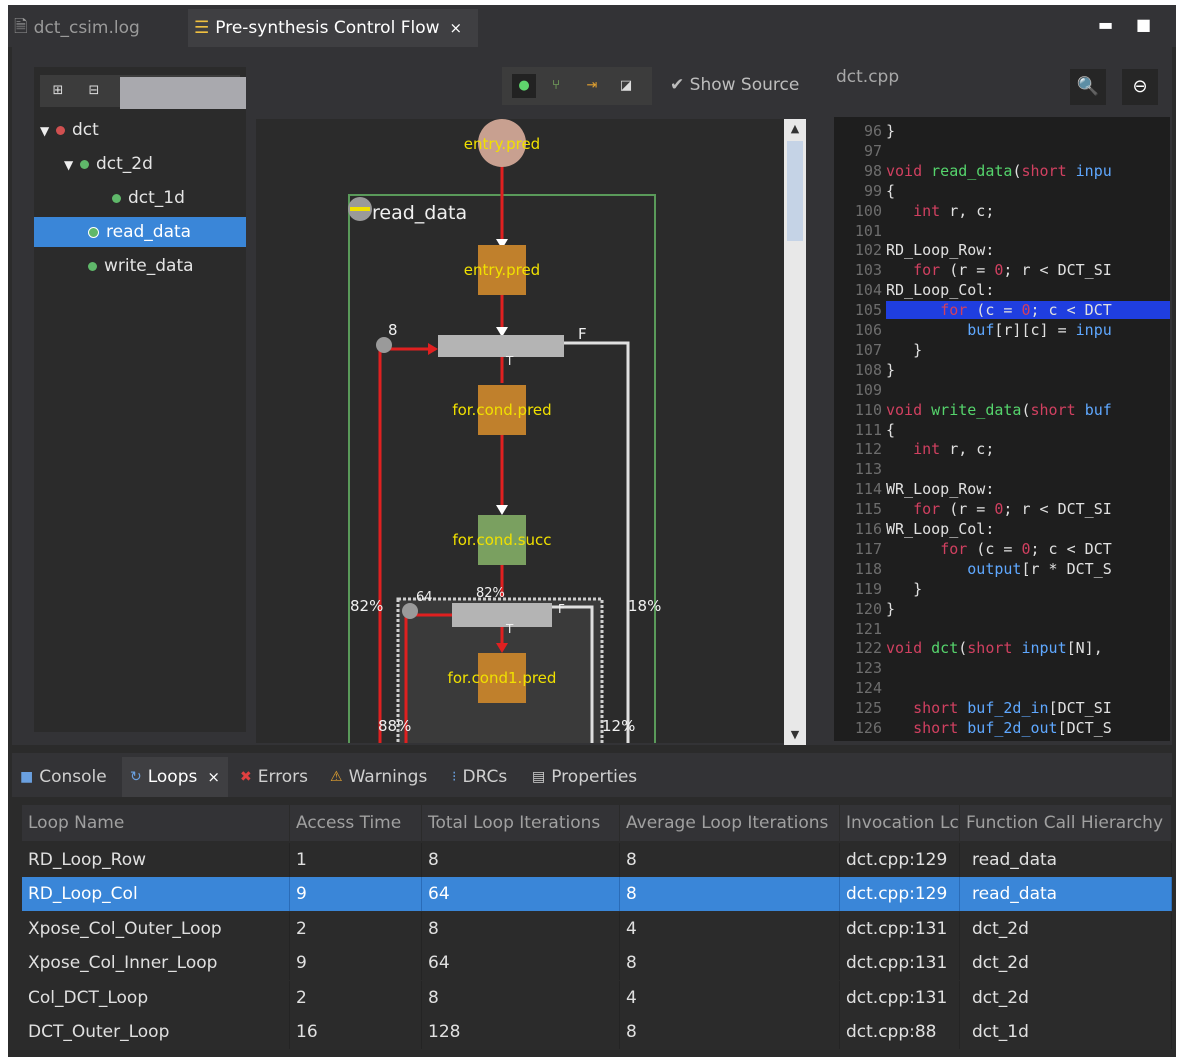  I want to click on tab-properties: ▤ Properties, so click(584, 777).